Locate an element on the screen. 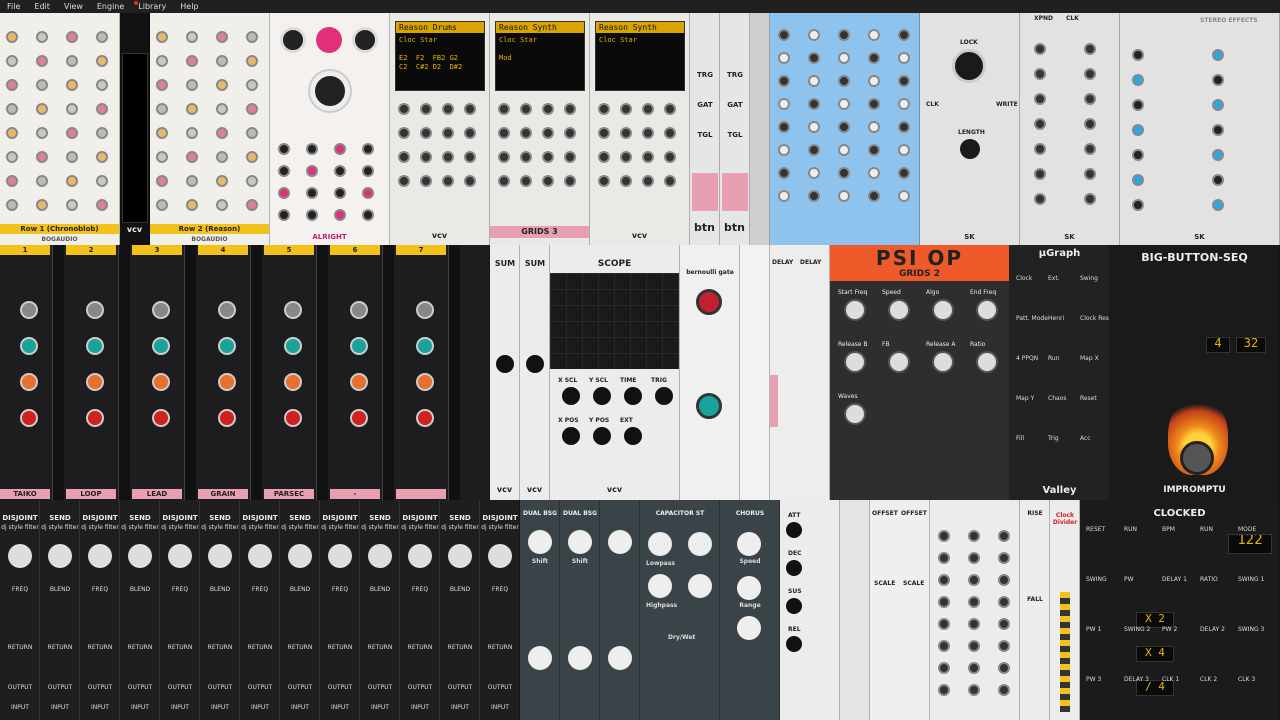  menu-edit: Edit is located at coordinates (42, 6).